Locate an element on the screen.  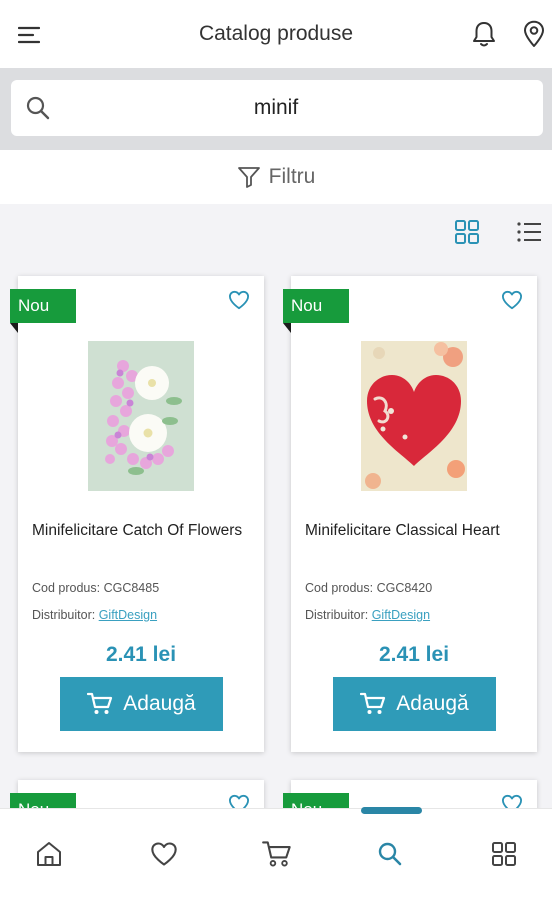
nav-search is located at coordinates (390, 854).